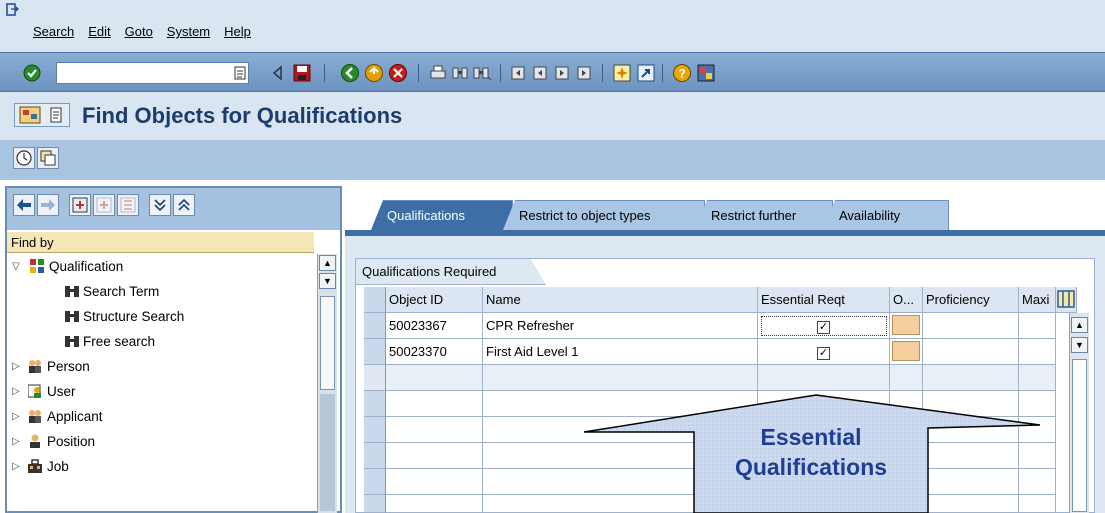 Image resolution: width=1105 pixels, height=513 pixels. What do you see at coordinates (302, 73) in the screenshot?
I see `save-icon` at bounding box center [302, 73].